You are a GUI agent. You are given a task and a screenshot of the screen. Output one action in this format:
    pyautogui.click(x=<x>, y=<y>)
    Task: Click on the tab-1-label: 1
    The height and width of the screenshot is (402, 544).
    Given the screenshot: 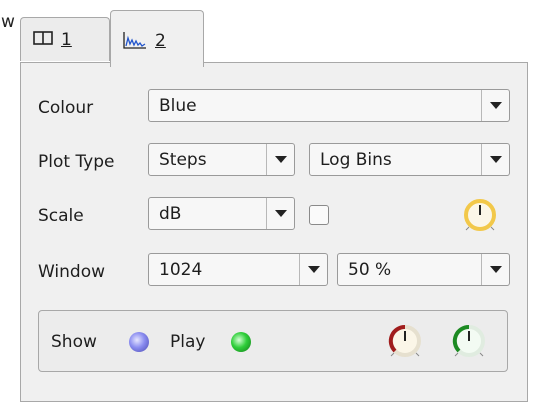 What is the action you would take?
    pyautogui.click(x=66, y=39)
    